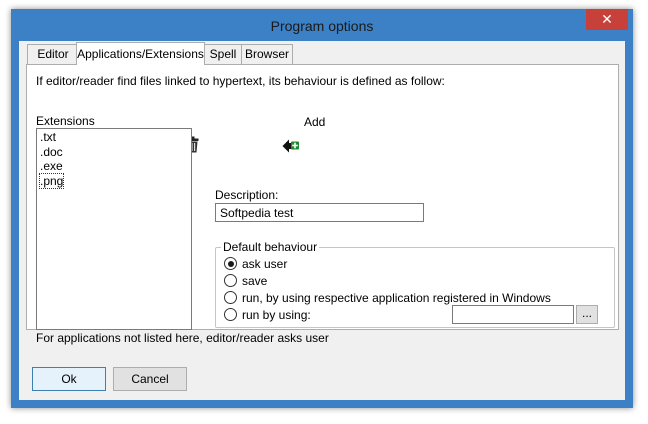 The width and height of the screenshot is (648, 424). Describe the element at coordinates (65, 121) in the screenshot. I see `extensions-label: Extensions` at that location.